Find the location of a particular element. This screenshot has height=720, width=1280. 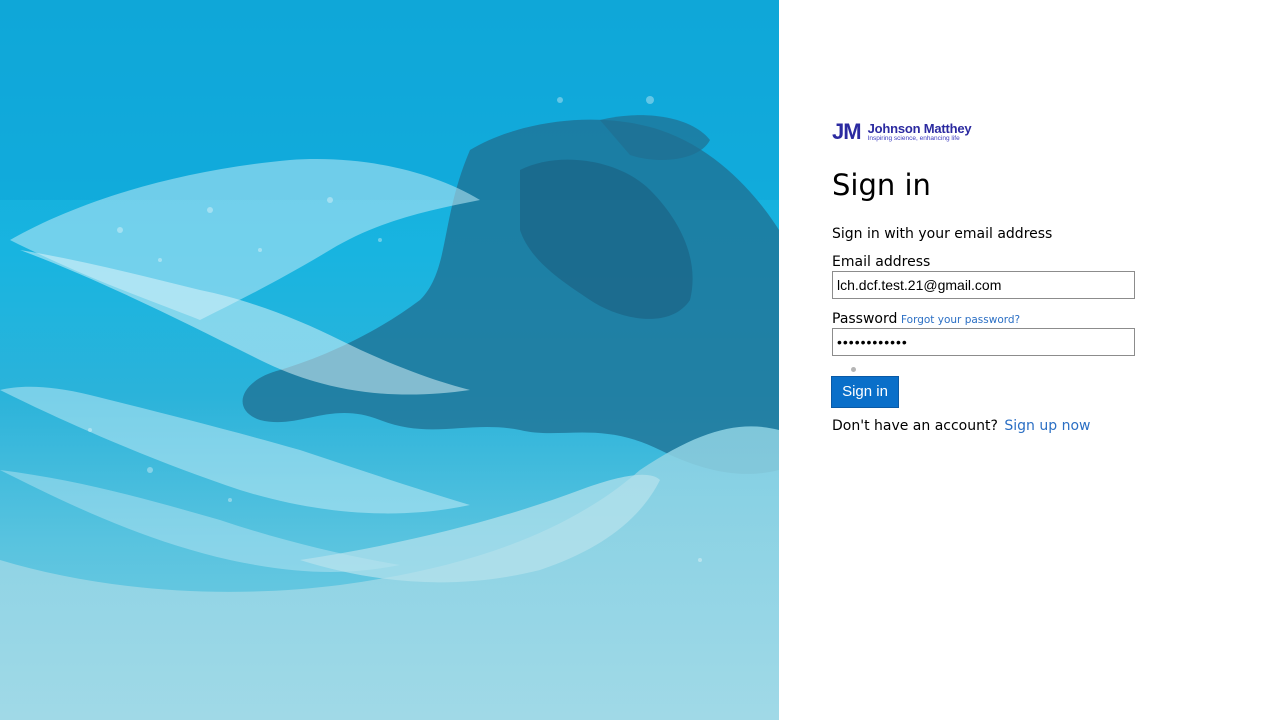

page-title: Sign in is located at coordinates (881, 185).